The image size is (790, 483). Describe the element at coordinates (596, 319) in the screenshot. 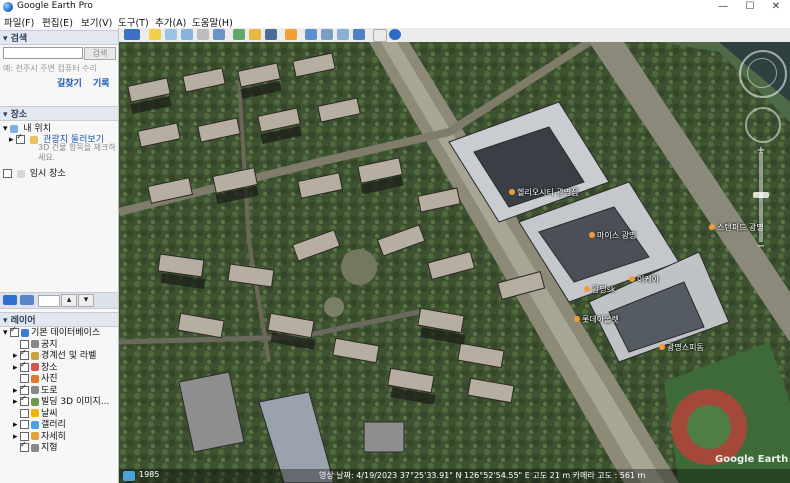

I see `map-place-label: 롯데아울렛` at that location.